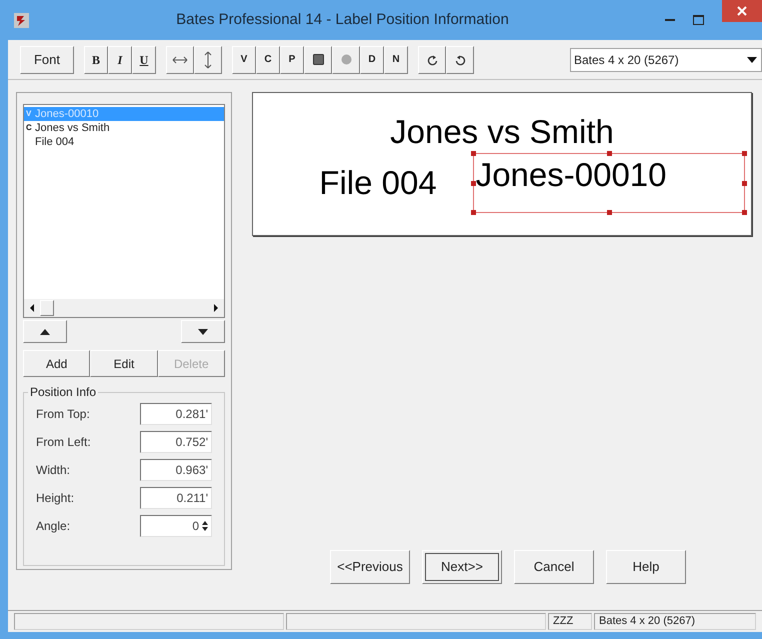 The height and width of the screenshot is (639, 762). Describe the element at coordinates (462, 567) in the screenshot. I see `dialog-button: Next>>` at that location.